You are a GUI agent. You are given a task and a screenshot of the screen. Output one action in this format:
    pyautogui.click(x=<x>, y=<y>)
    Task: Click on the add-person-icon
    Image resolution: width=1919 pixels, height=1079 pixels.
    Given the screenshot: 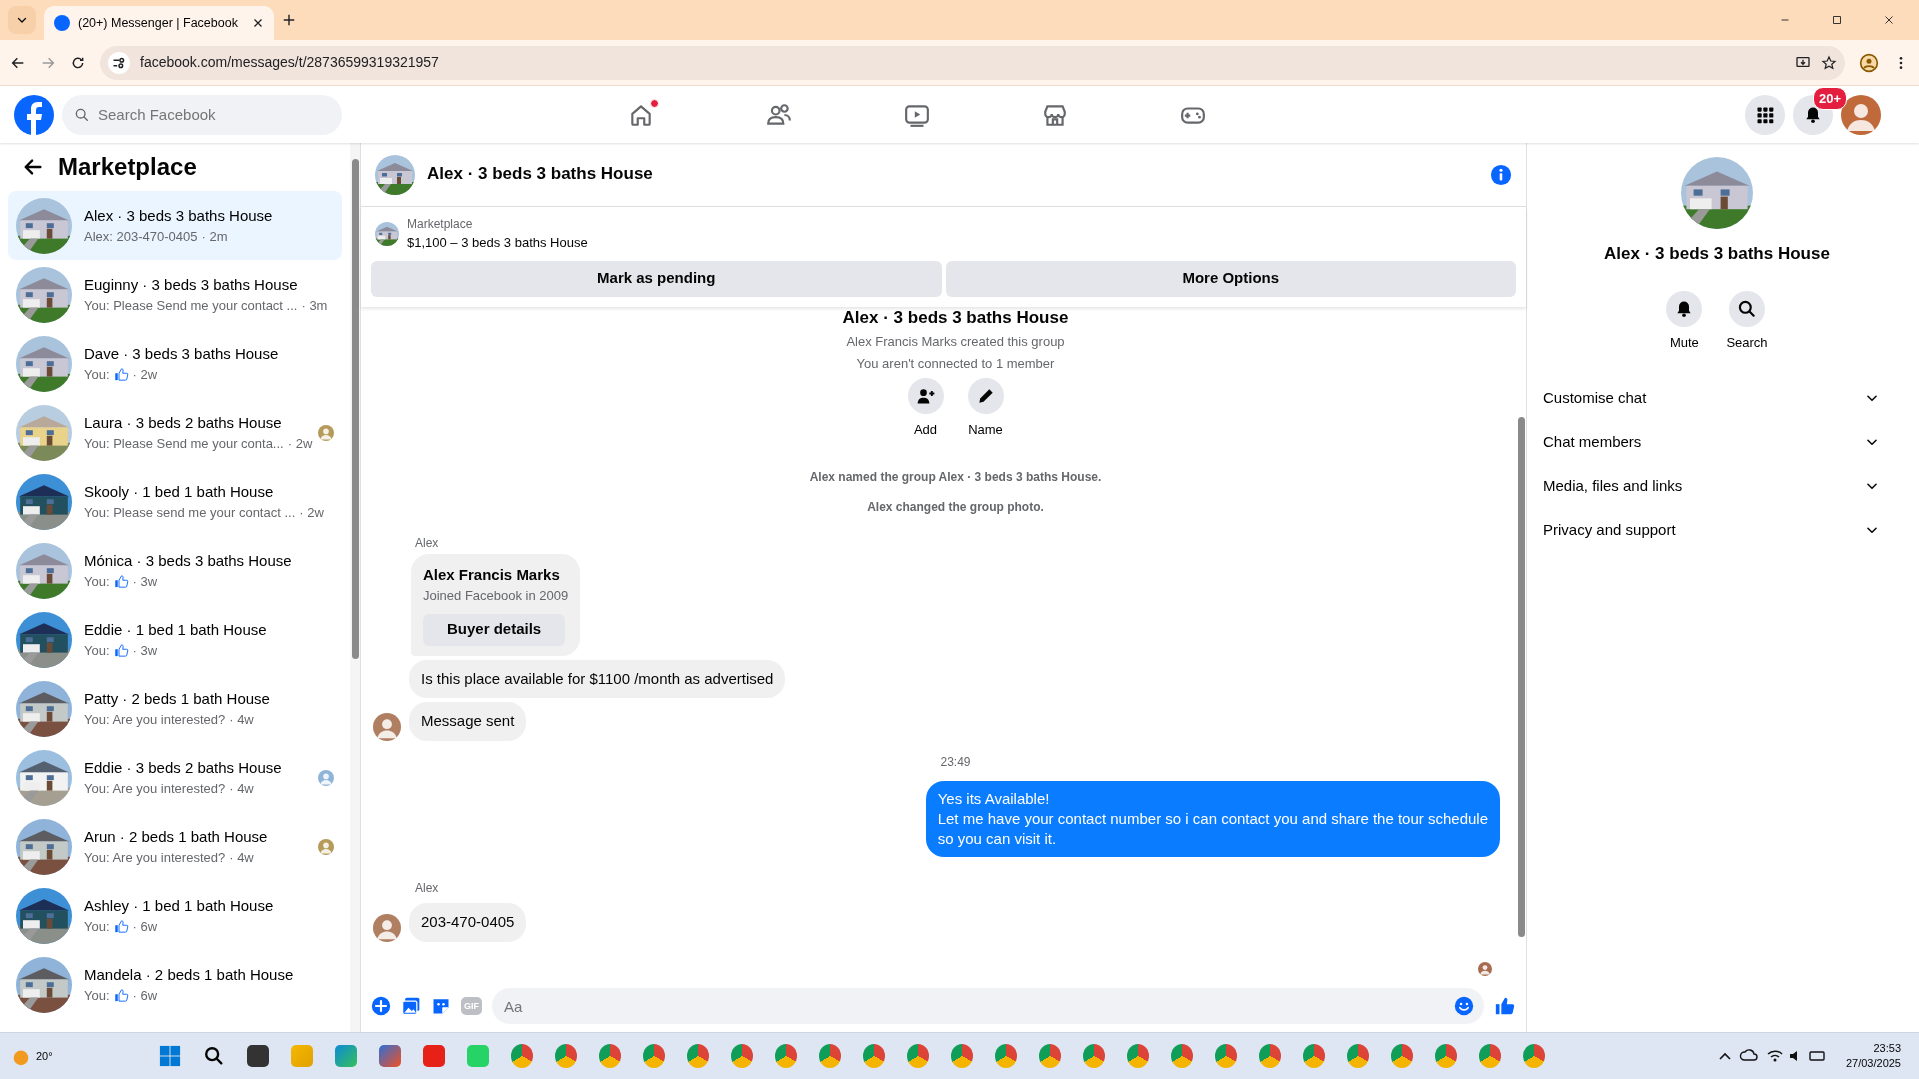 What is the action you would take?
    pyautogui.click(x=925, y=396)
    